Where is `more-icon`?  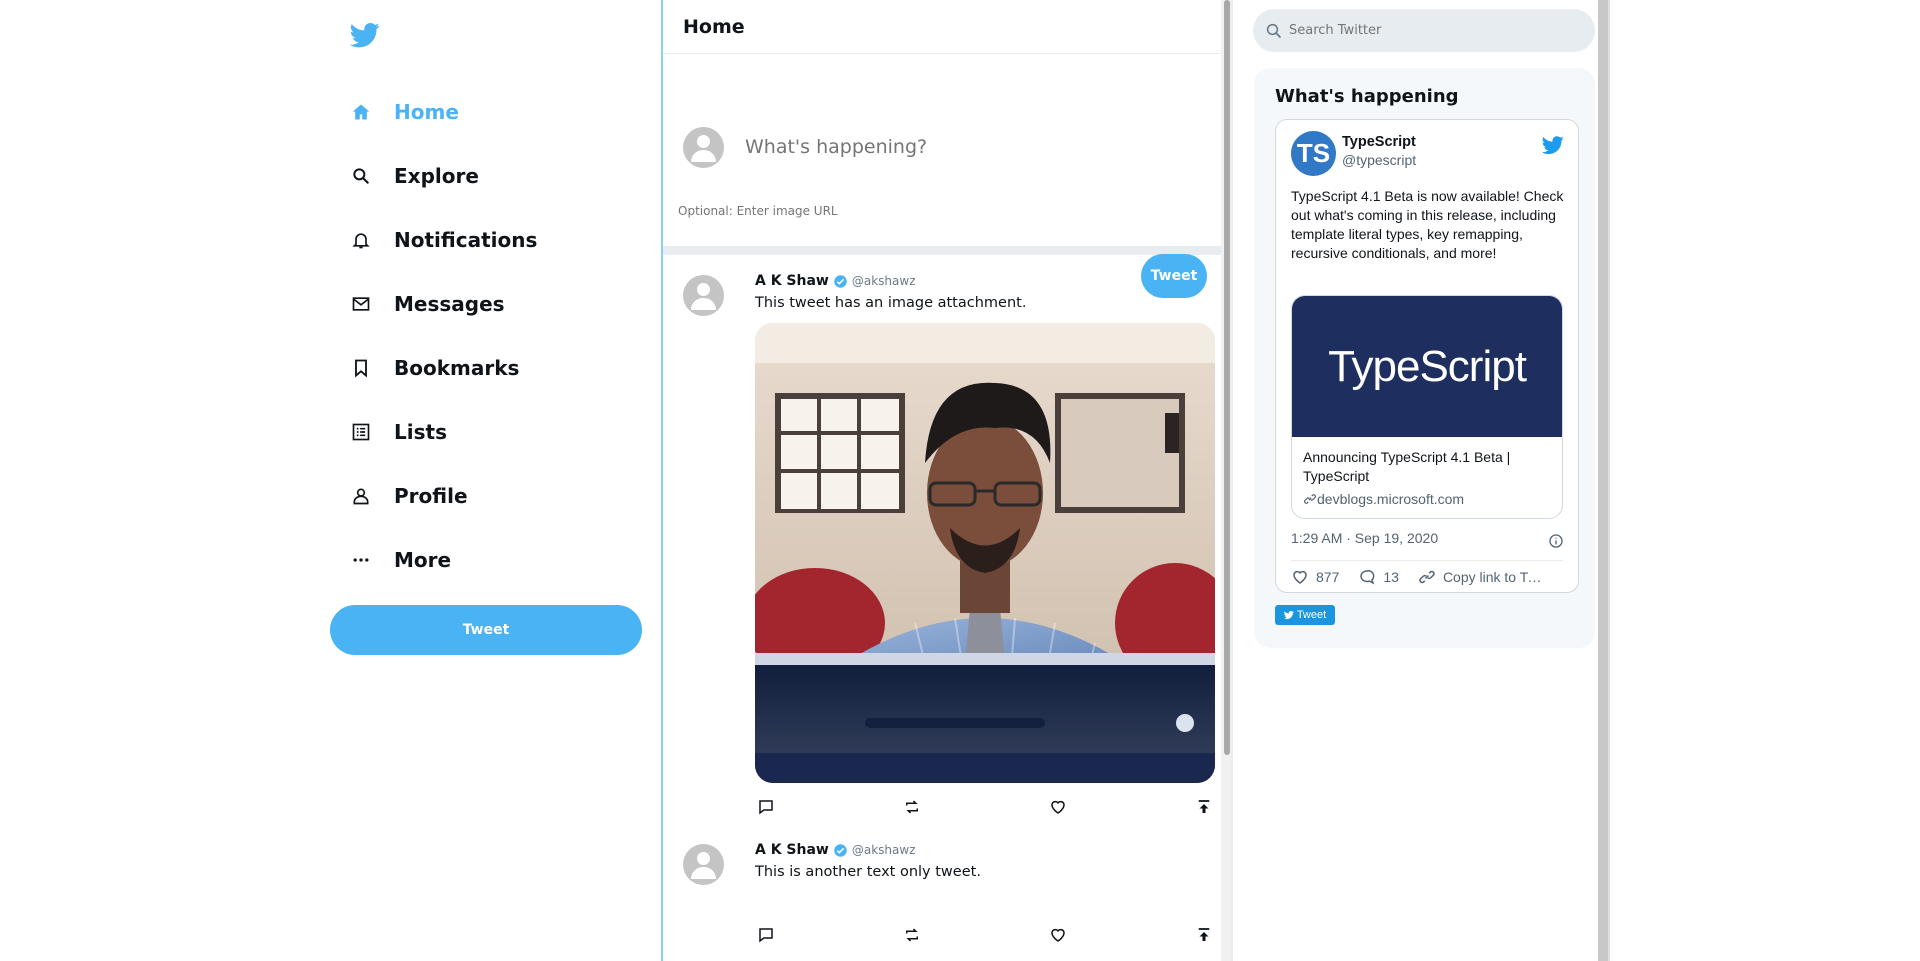
more-icon is located at coordinates (361, 560).